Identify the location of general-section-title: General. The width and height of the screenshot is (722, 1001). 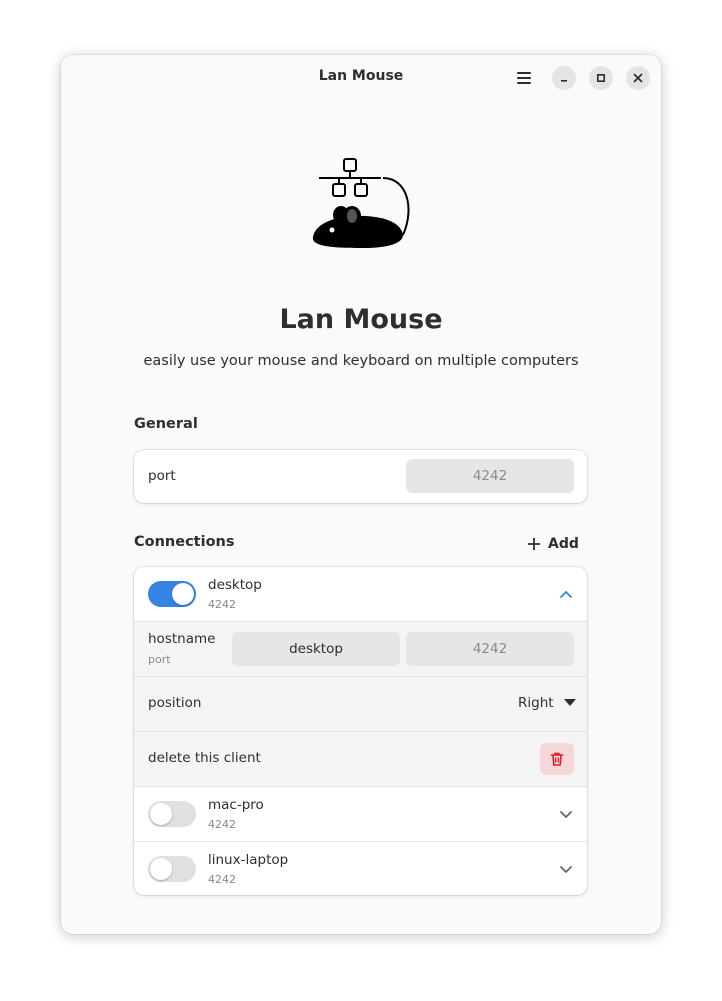
(166, 424).